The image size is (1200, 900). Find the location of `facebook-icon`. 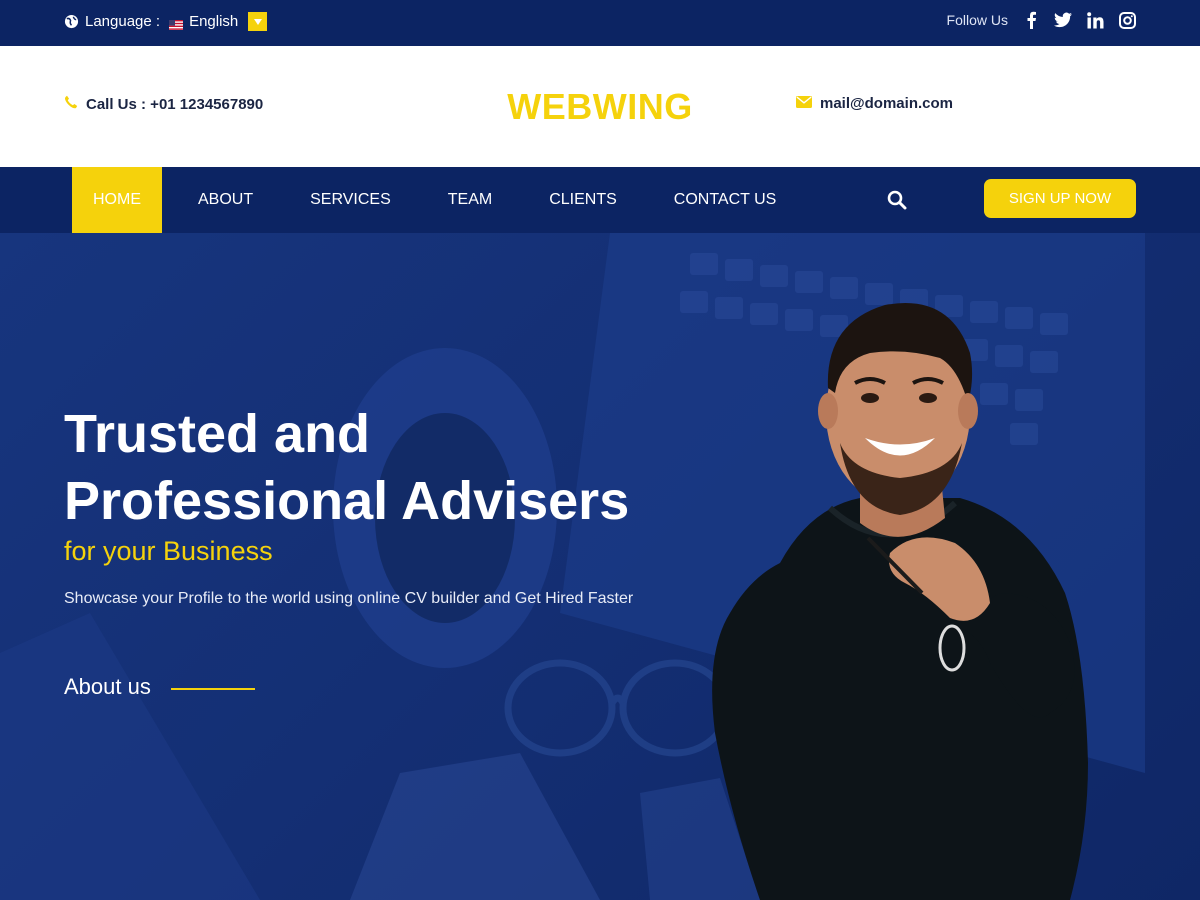

facebook-icon is located at coordinates (1031, 20).